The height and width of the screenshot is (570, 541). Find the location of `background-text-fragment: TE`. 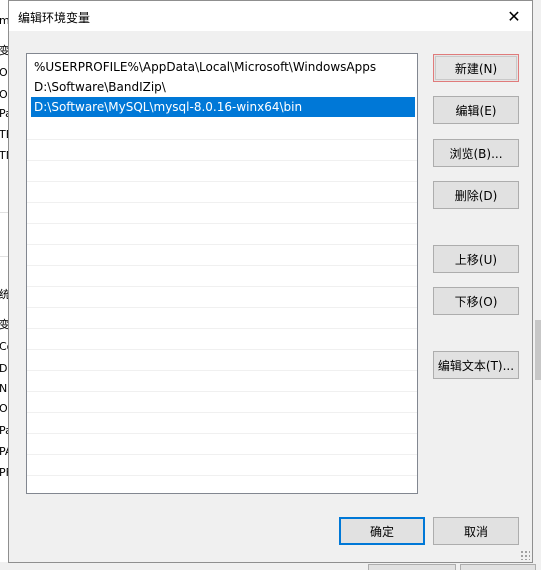

background-text-fragment: TE is located at coordinates (4, 134).